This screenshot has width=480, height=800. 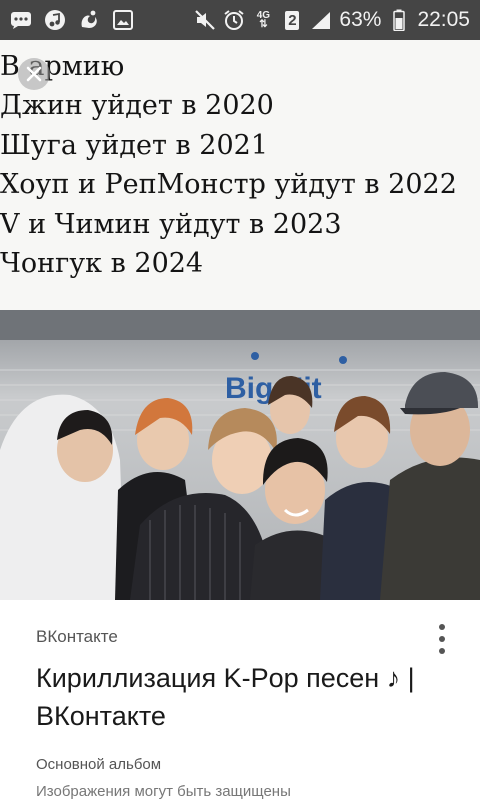 I want to click on meme-line-5: V и Чимин уйдут в 2023, so click(x=171, y=224).